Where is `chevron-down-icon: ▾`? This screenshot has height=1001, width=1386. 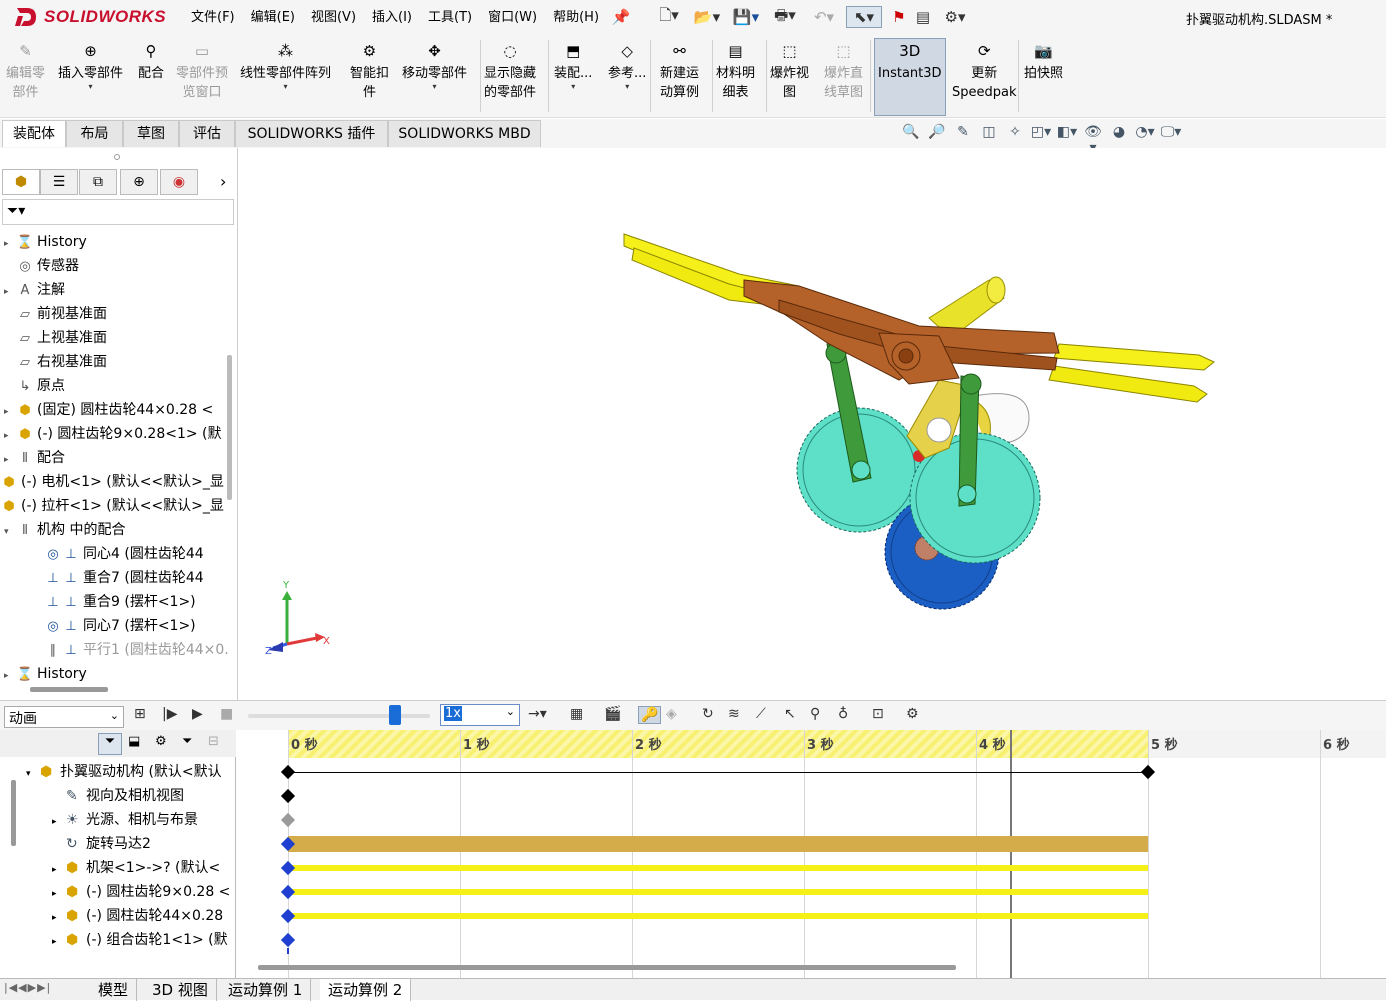
chevron-down-icon: ▾ is located at coordinates (286, 87).